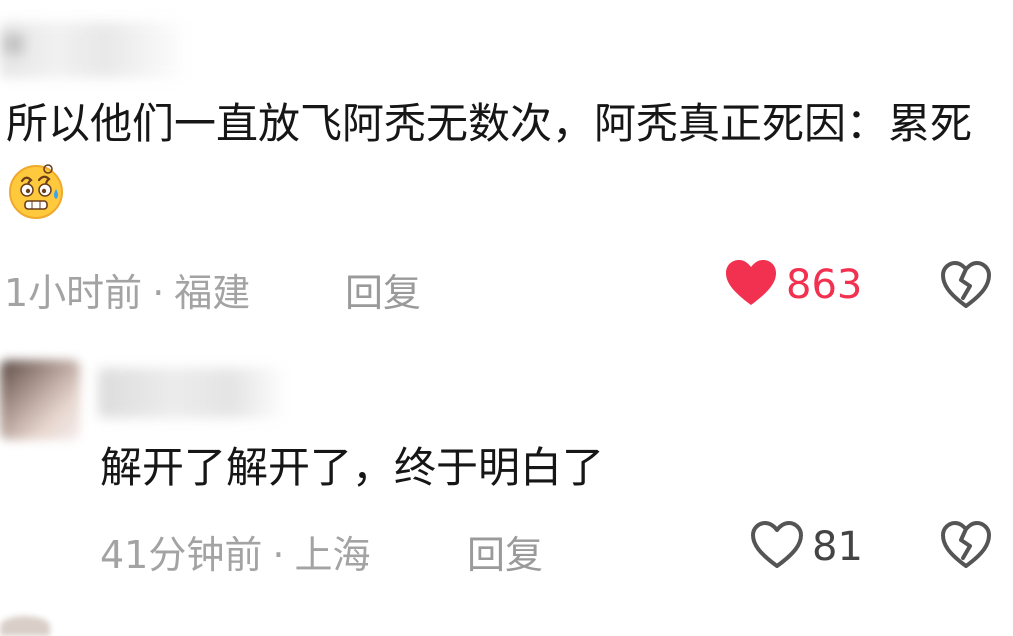  I want to click on like-count: 863, so click(824, 285).